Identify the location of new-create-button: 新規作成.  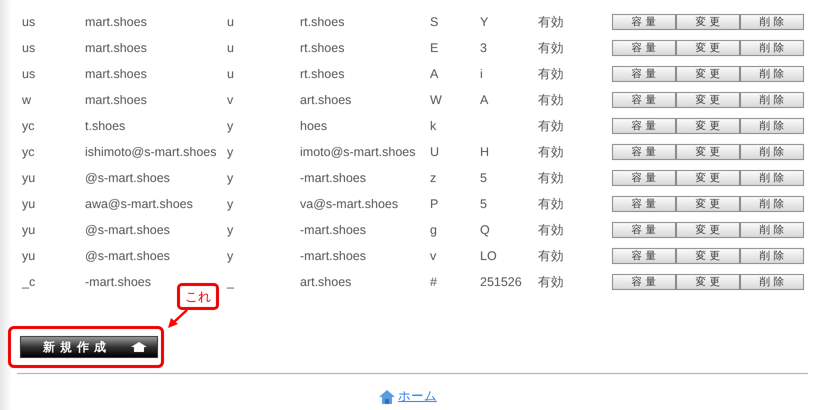
(89, 347).